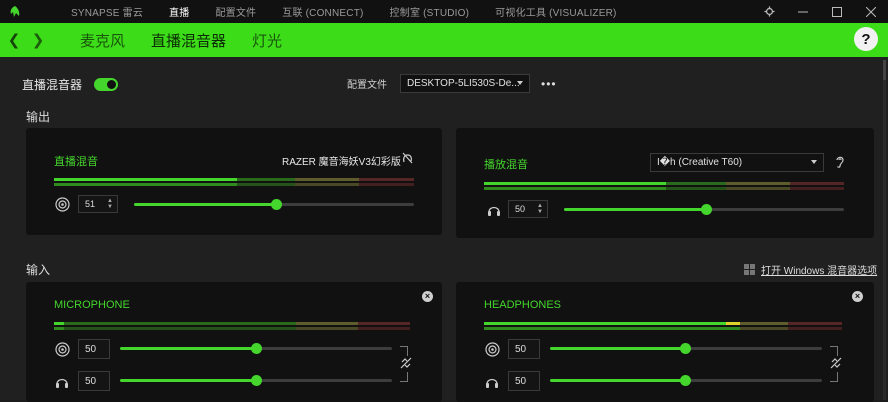 The image size is (888, 402). I want to click on settings-gear-icon, so click(769, 11).